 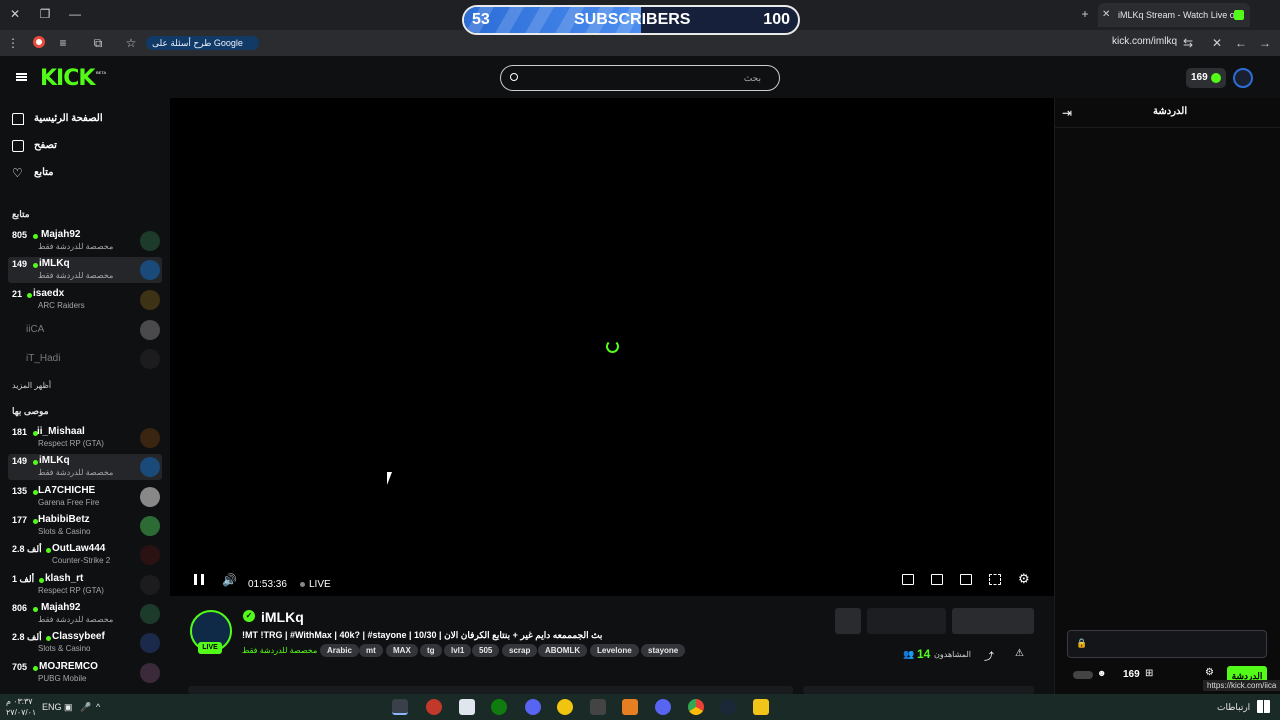 What do you see at coordinates (563, 650) in the screenshot?
I see `tag-chip: ABOMLK` at bounding box center [563, 650].